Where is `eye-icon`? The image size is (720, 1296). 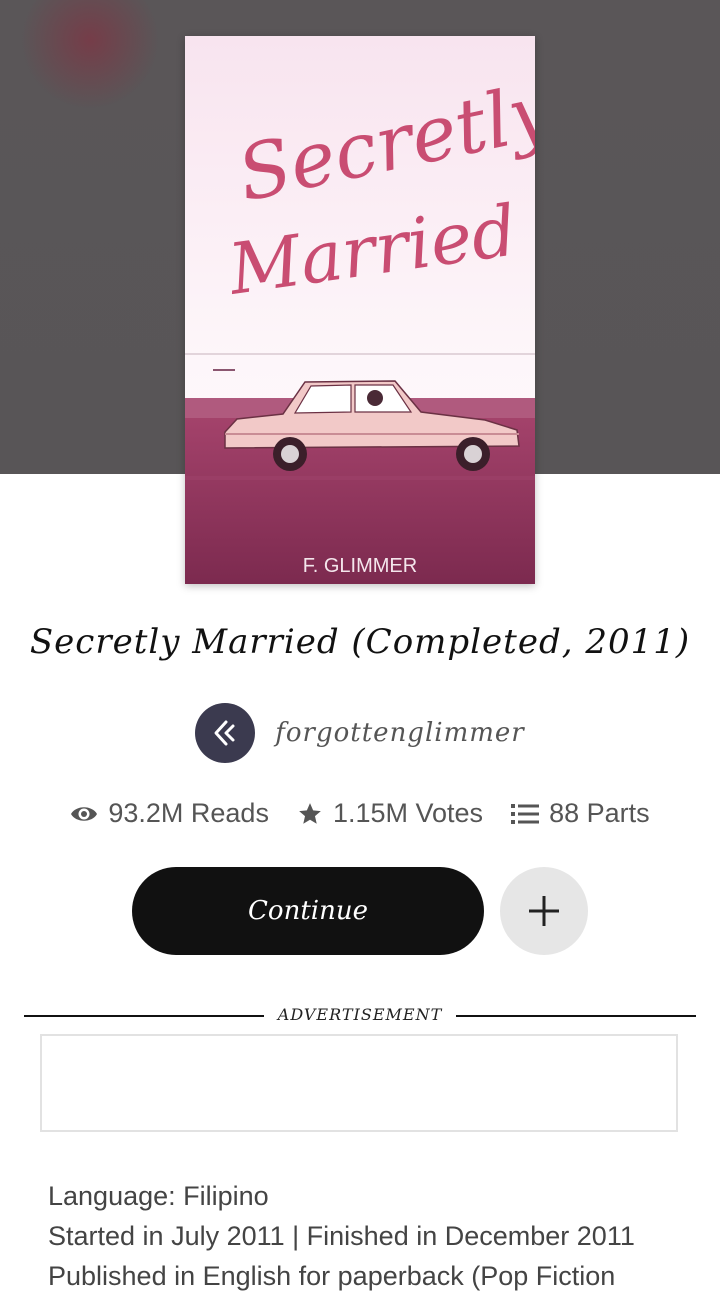
eye-icon is located at coordinates (84, 813).